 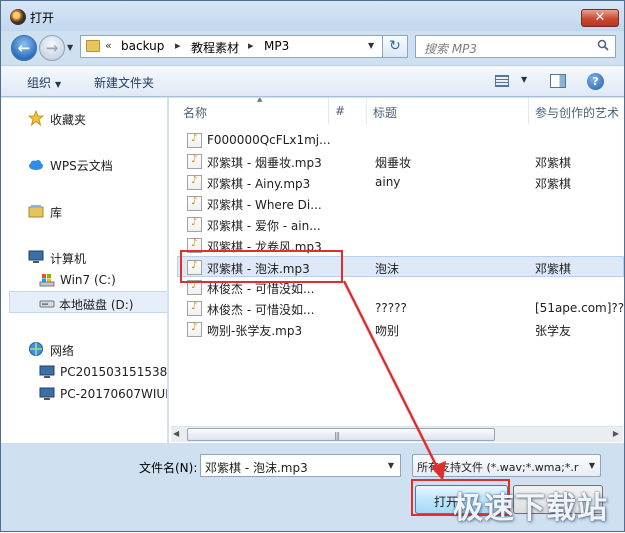 What do you see at coordinates (312, 81) in the screenshot?
I see `command-toolbar: 组织 ▼ 新建文件夹 ▼ ?` at bounding box center [312, 81].